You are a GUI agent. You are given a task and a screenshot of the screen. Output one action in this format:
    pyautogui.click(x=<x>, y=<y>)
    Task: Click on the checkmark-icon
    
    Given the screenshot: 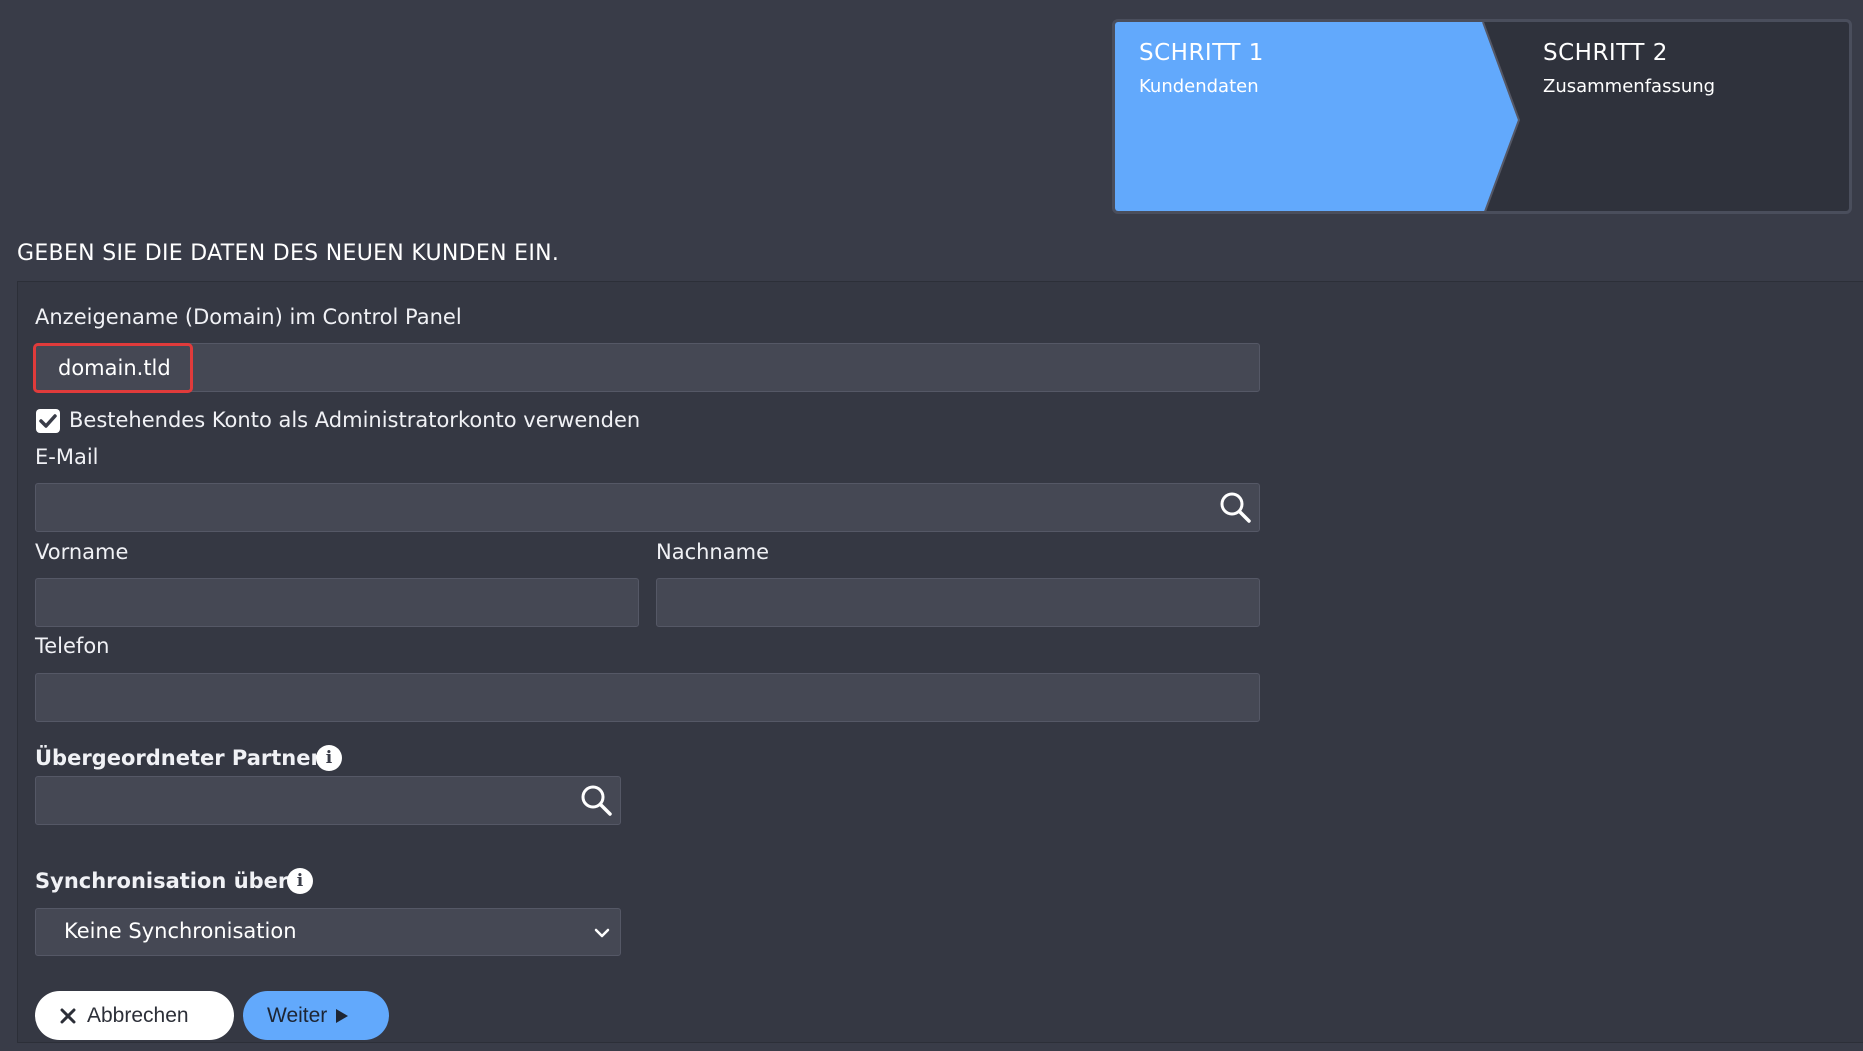 What is the action you would take?
    pyautogui.click(x=48, y=421)
    